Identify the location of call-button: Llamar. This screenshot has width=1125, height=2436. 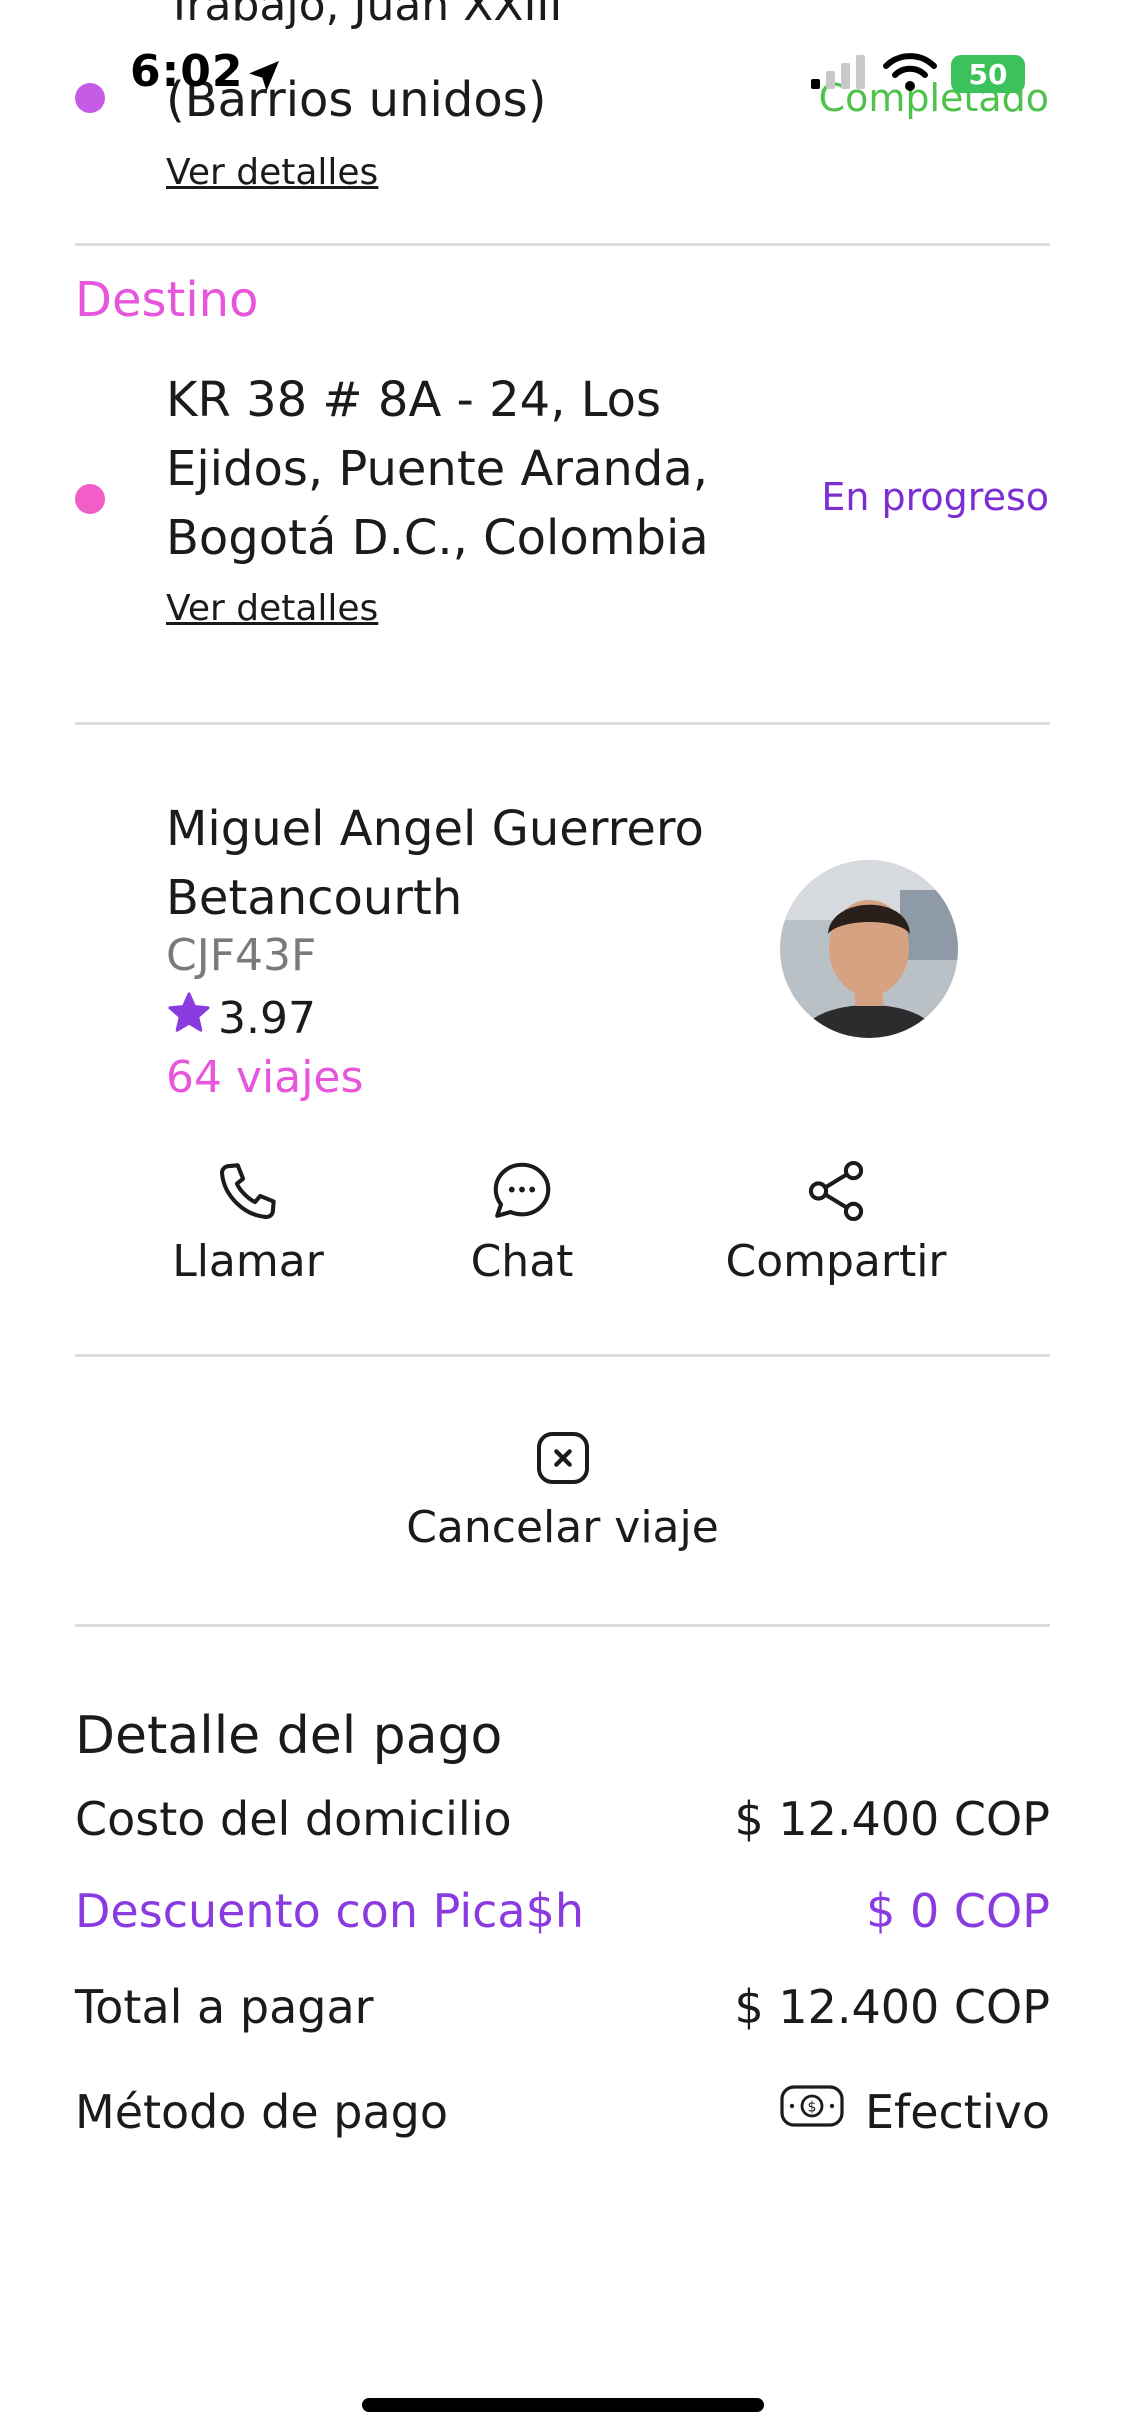
(248, 1221).